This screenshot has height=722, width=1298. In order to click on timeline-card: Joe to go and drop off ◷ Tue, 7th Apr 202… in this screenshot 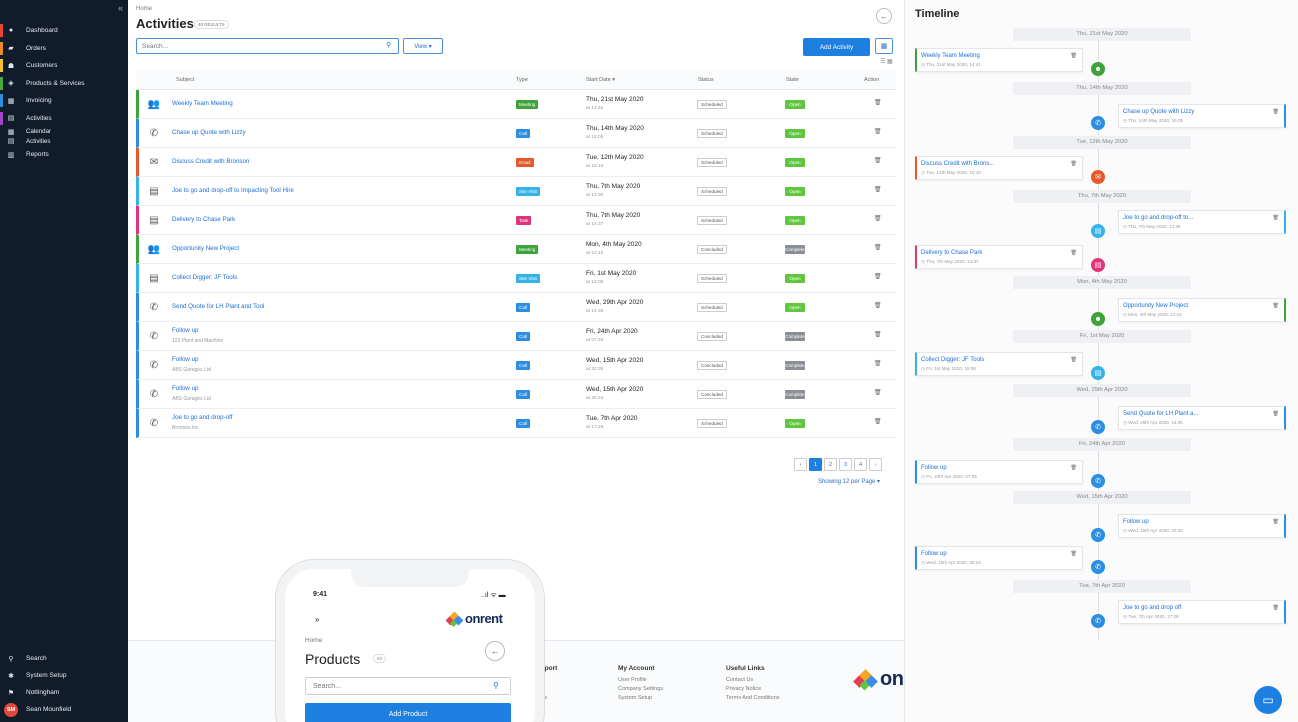, I will do `click(1202, 612)`.